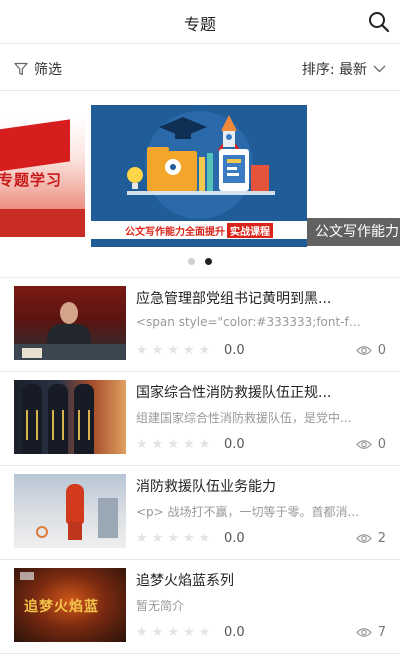 This screenshot has width=400, height=660. I want to click on page-title: 专题, so click(199, 24).